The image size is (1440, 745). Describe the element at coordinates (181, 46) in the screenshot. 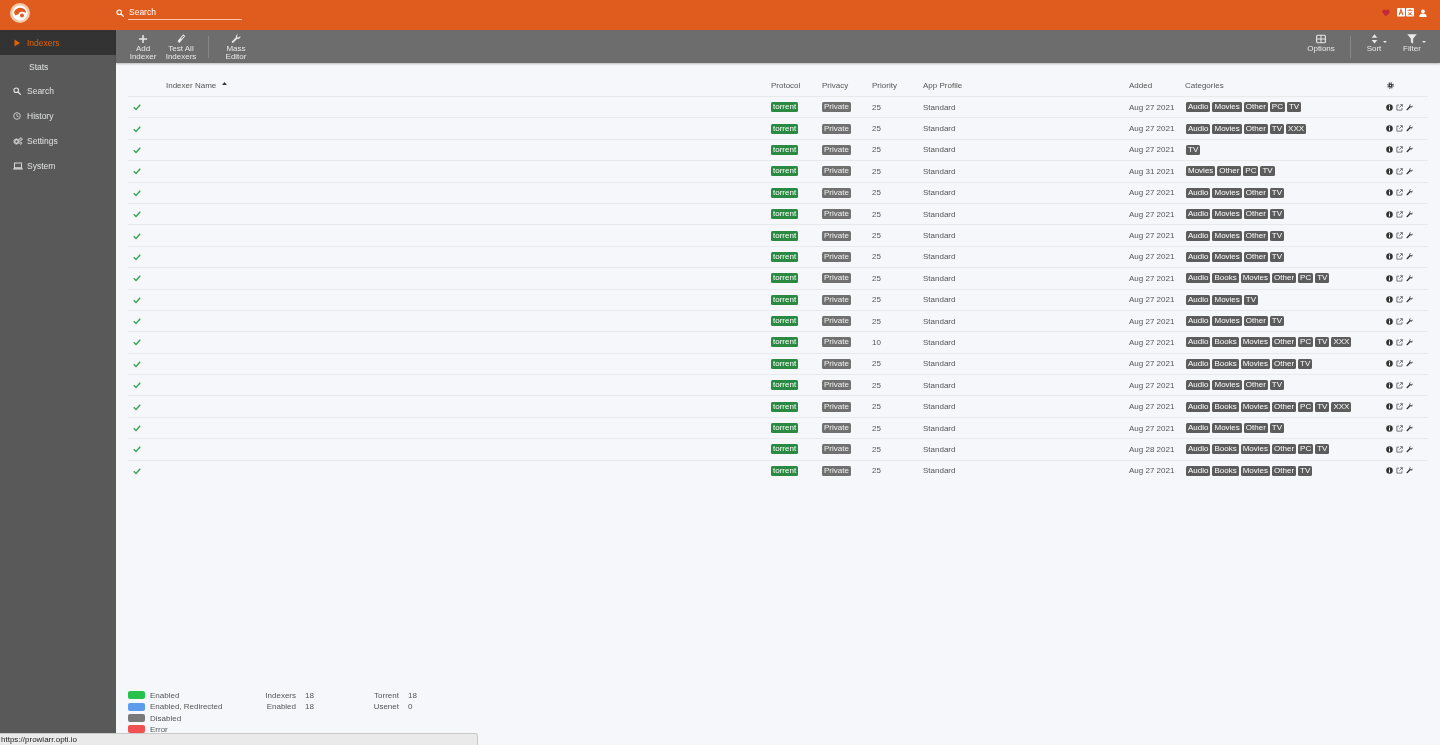

I see `toolbar-button: Test All Indexers` at that location.